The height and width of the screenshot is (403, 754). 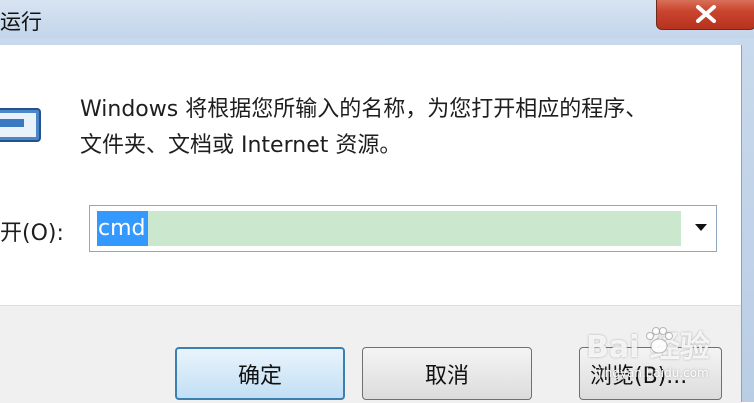 What do you see at coordinates (389, 228) in the screenshot?
I see `open-input` at bounding box center [389, 228].